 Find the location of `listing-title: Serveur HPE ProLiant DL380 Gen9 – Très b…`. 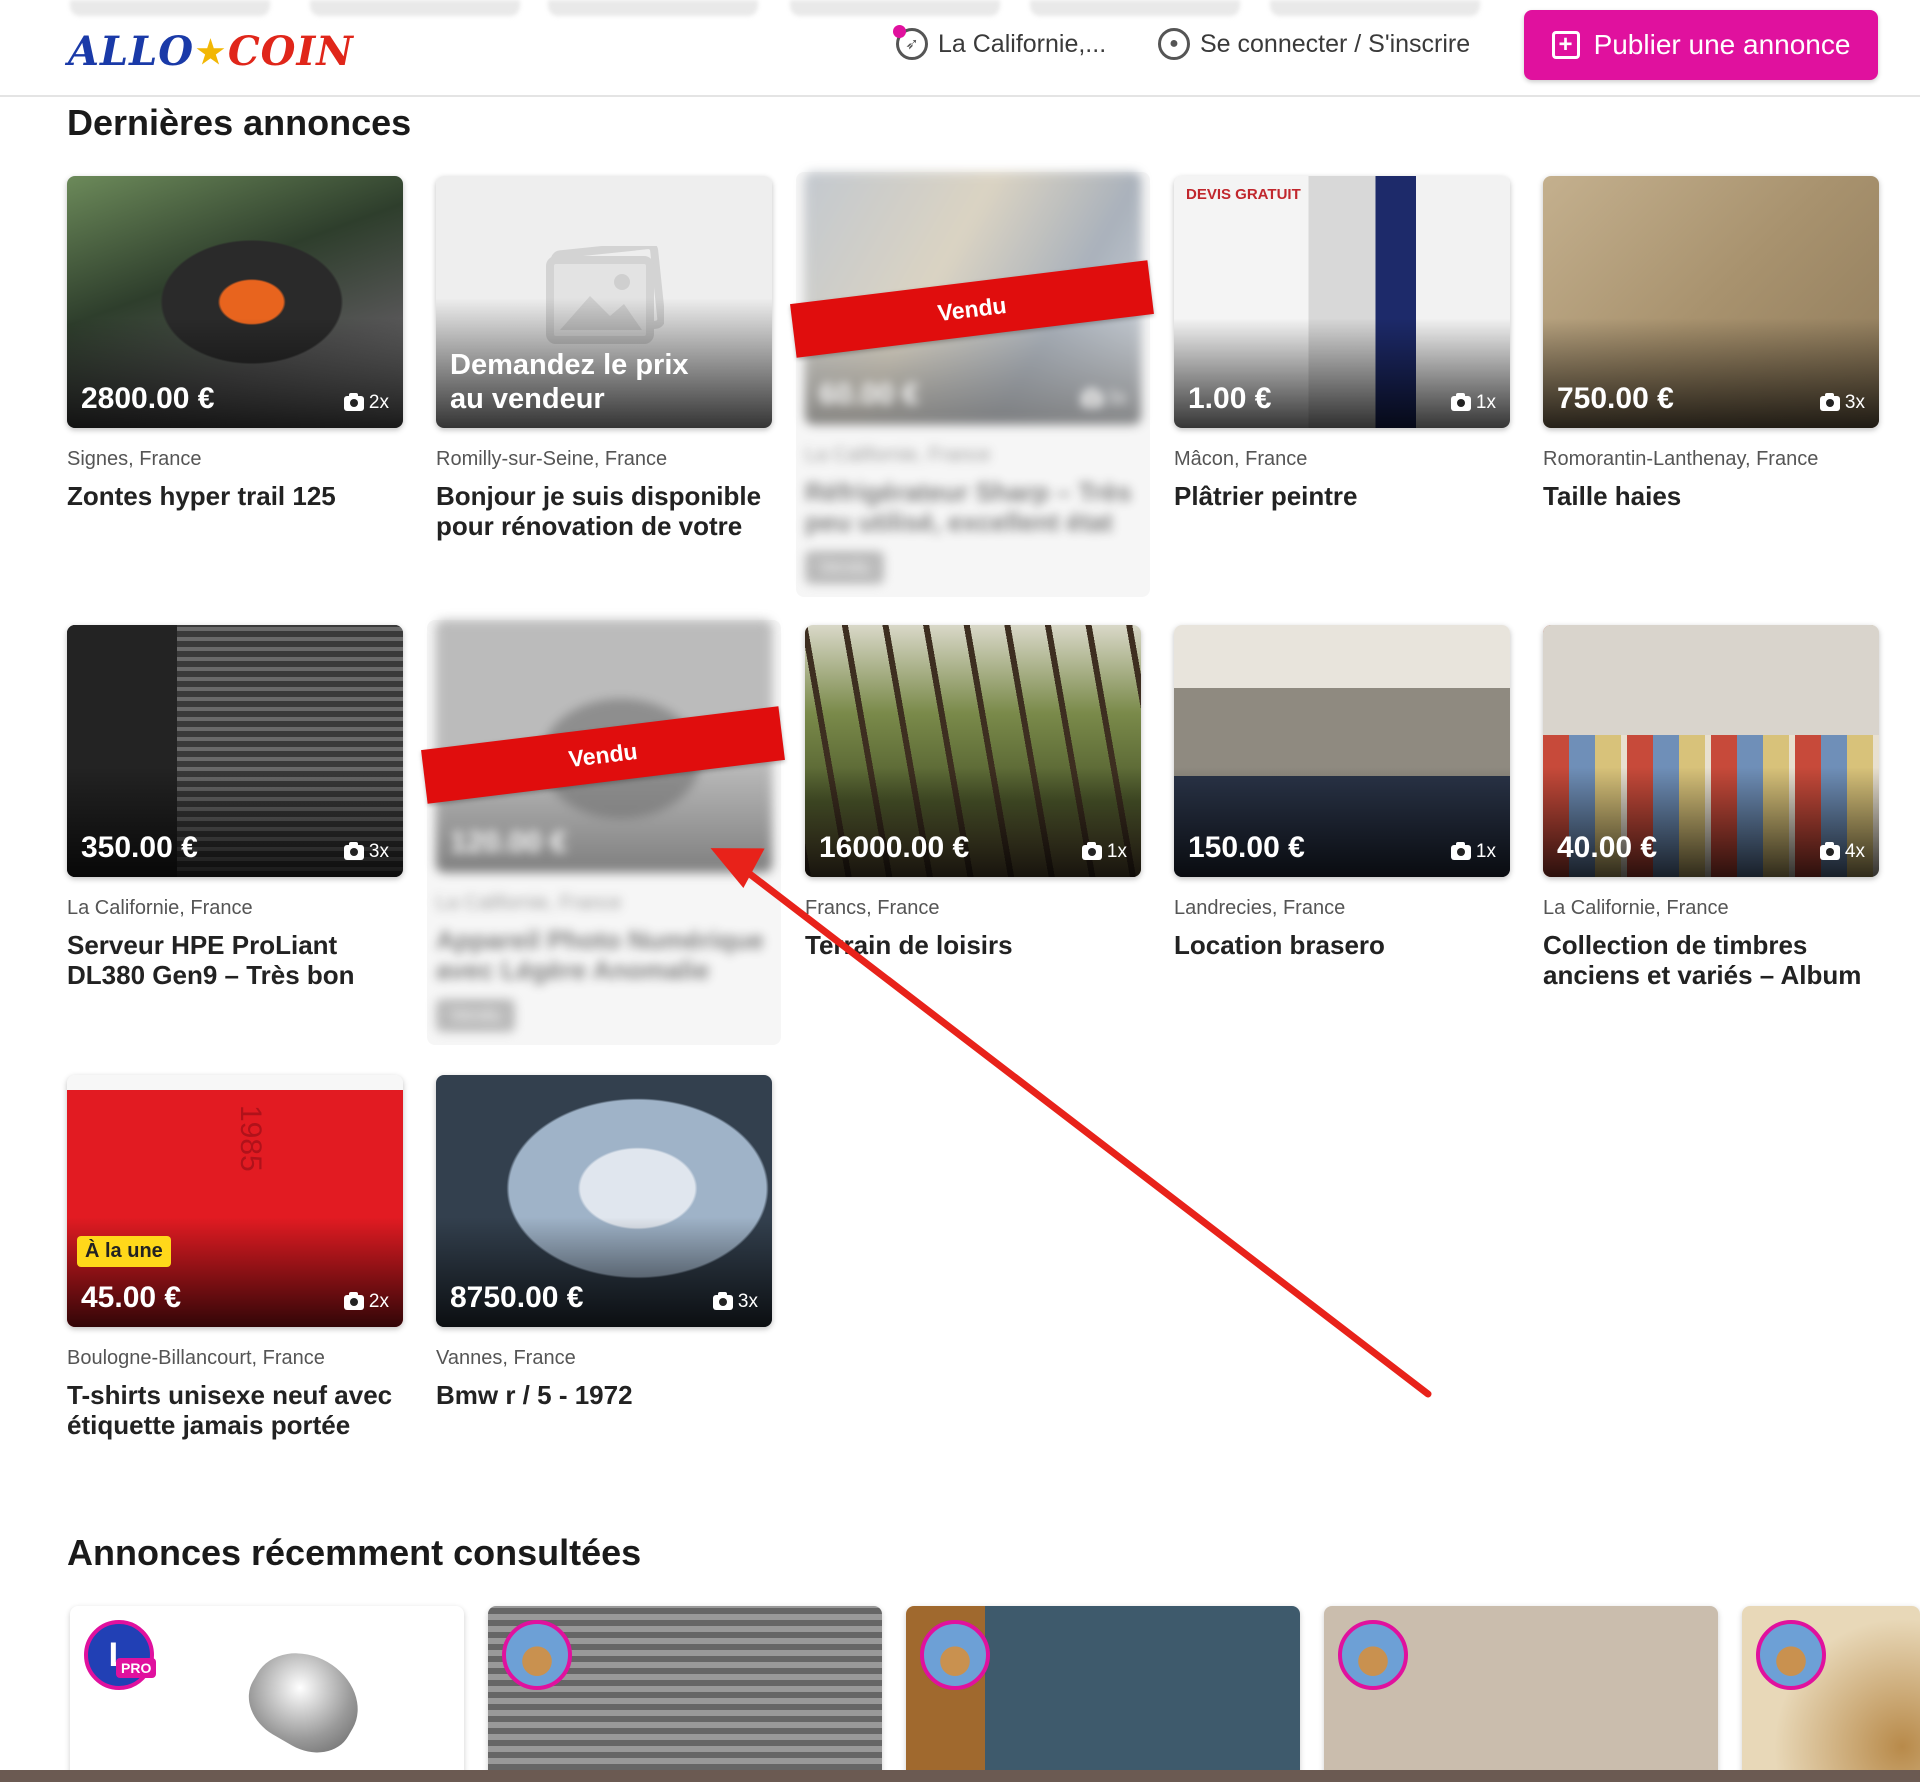

listing-title: Serveur HPE ProLiant DL380 Gen9 – Très b… is located at coordinates (235, 960).